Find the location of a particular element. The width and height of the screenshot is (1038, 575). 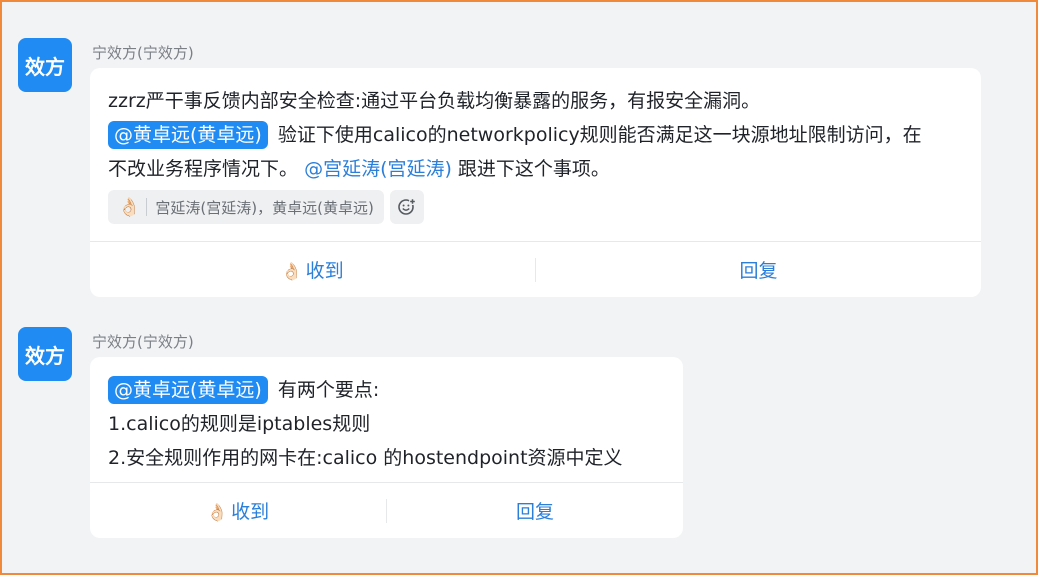

add-reaction-icon is located at coordinates (407, 206).